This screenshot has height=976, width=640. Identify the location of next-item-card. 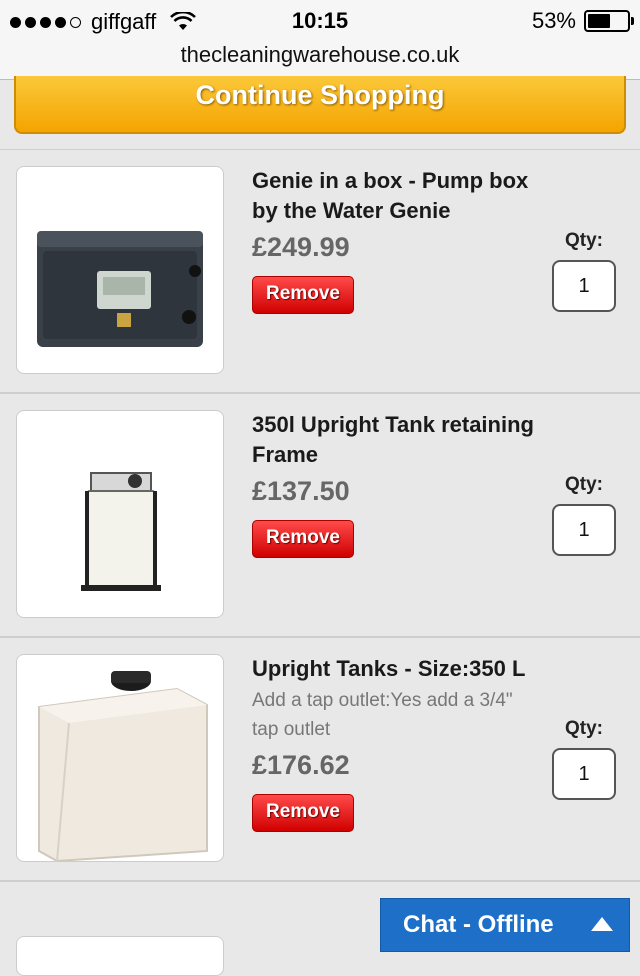
(120, 956).